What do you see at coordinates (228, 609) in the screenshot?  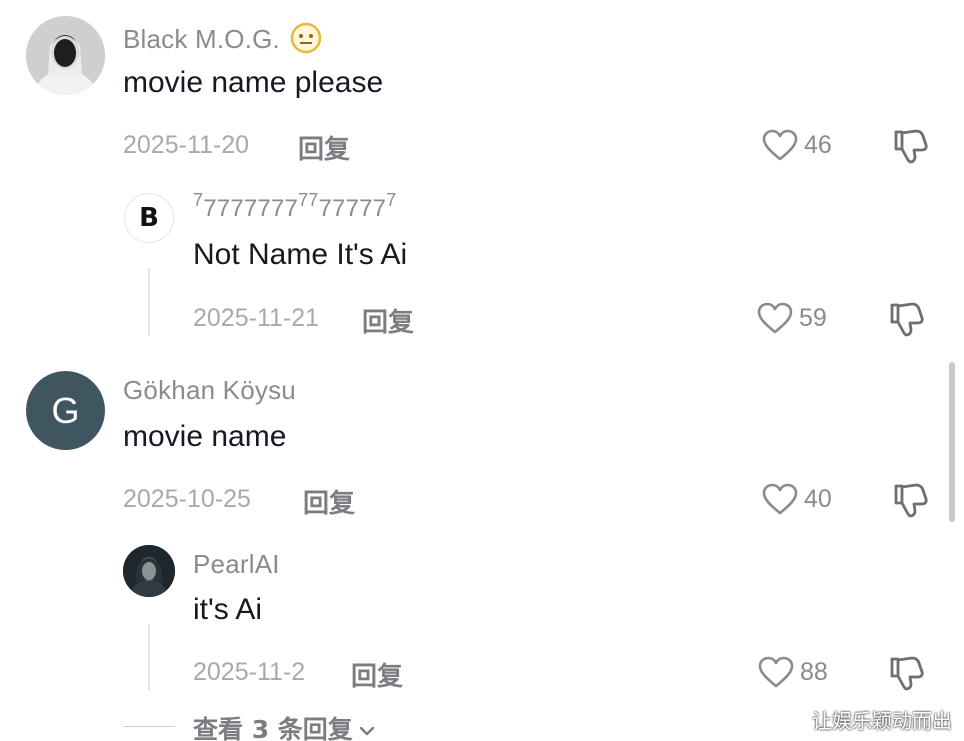 I see `comment-text: it's Ai` at bounding box center [228, 609].